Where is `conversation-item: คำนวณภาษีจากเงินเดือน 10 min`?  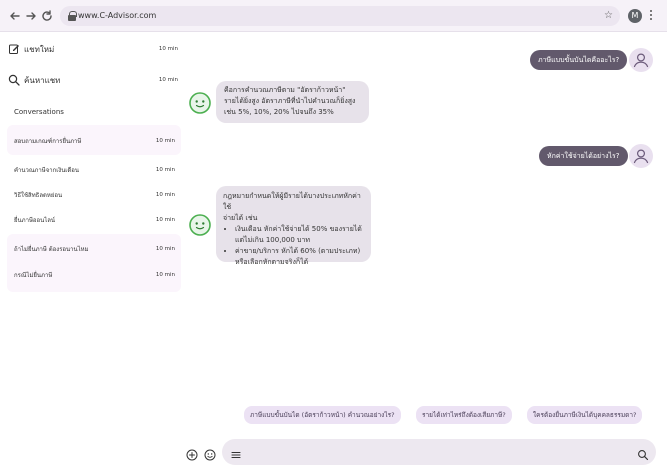
conversation-item: คำนวณภาษีจากเงินเดือน 10 min is located at coordinates (94, 170).